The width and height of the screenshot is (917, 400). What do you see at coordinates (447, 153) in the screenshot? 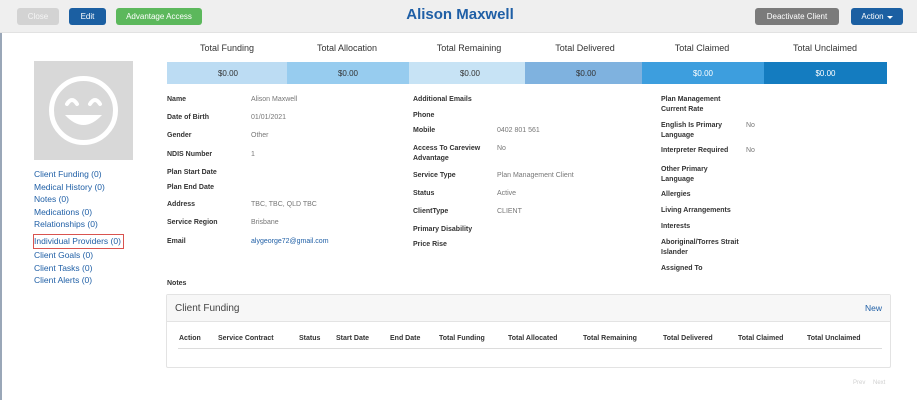
I see `label-access-to-careview-advantage: Access To Careview Advantage` at bounding box center [447, 153].